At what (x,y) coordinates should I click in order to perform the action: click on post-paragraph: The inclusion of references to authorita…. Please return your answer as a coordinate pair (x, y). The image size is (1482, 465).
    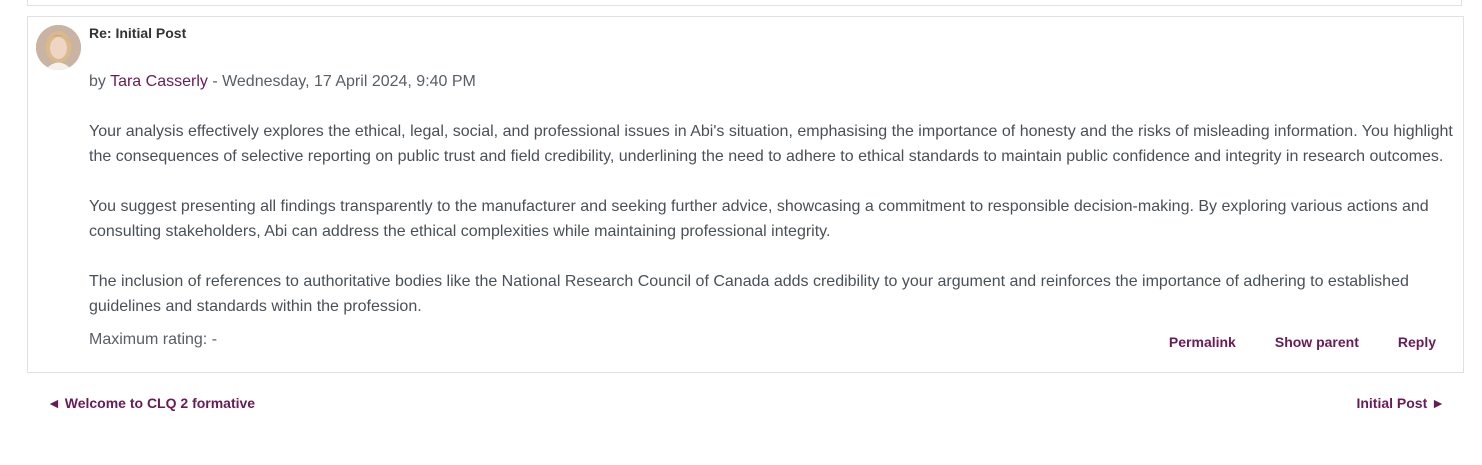
    Looking at the image, I should click on (749, 294).